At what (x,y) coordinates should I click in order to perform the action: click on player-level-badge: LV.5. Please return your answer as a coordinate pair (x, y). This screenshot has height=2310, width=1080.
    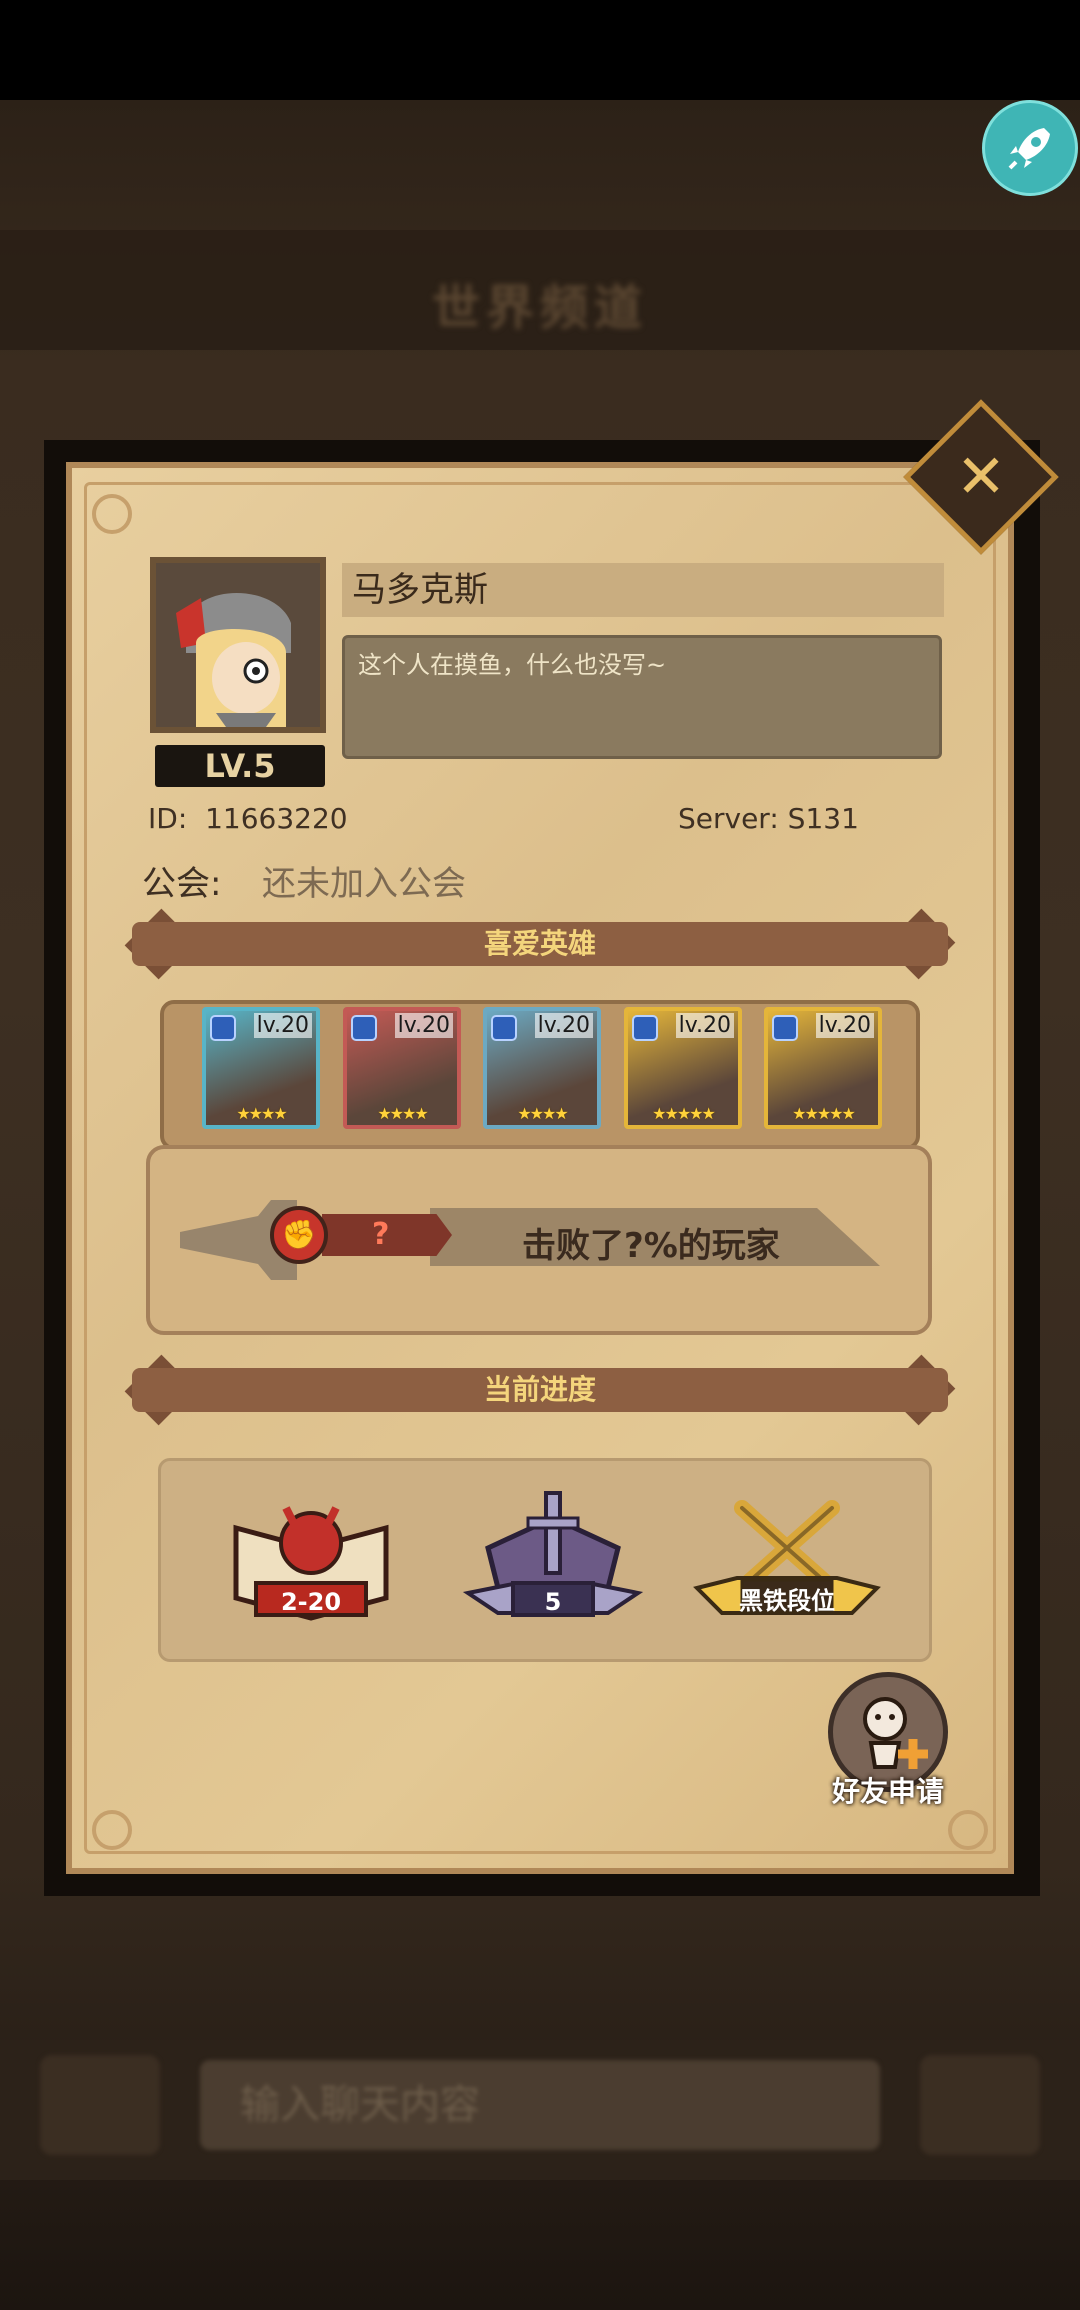
    Looking at the image, I should click on (240, 766).